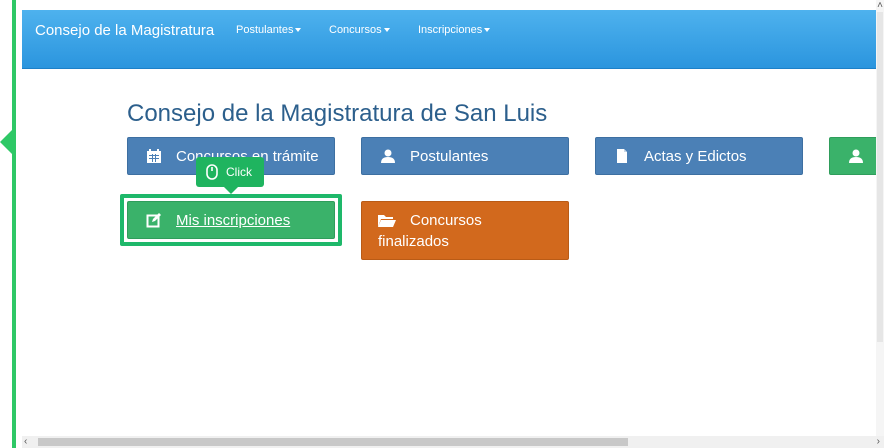 This screenshot has height=448, width=884. What do you see at coordinates (413, 241) in the screenshot?
I see `concursos-finalizados-label-2: finalizados` at bounding box center [413, 241].